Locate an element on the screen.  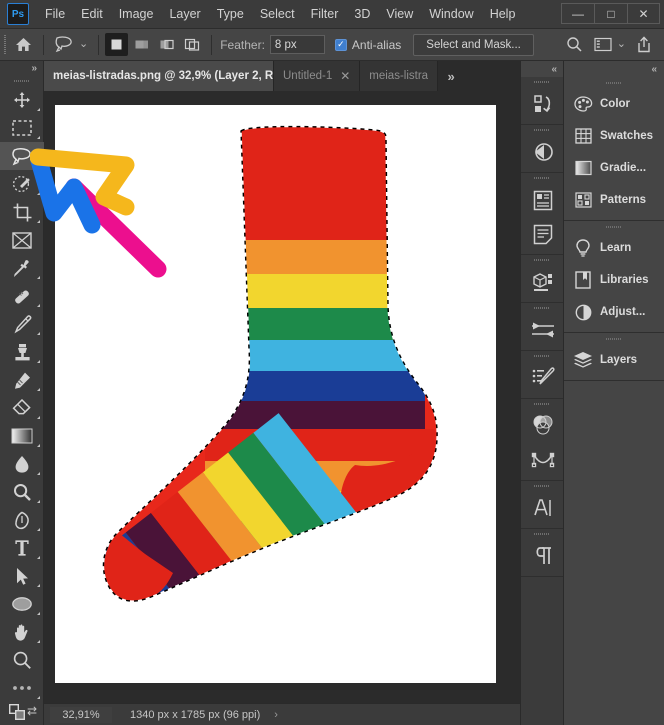
eyedropper-tool is located at coordinates (22, 268).